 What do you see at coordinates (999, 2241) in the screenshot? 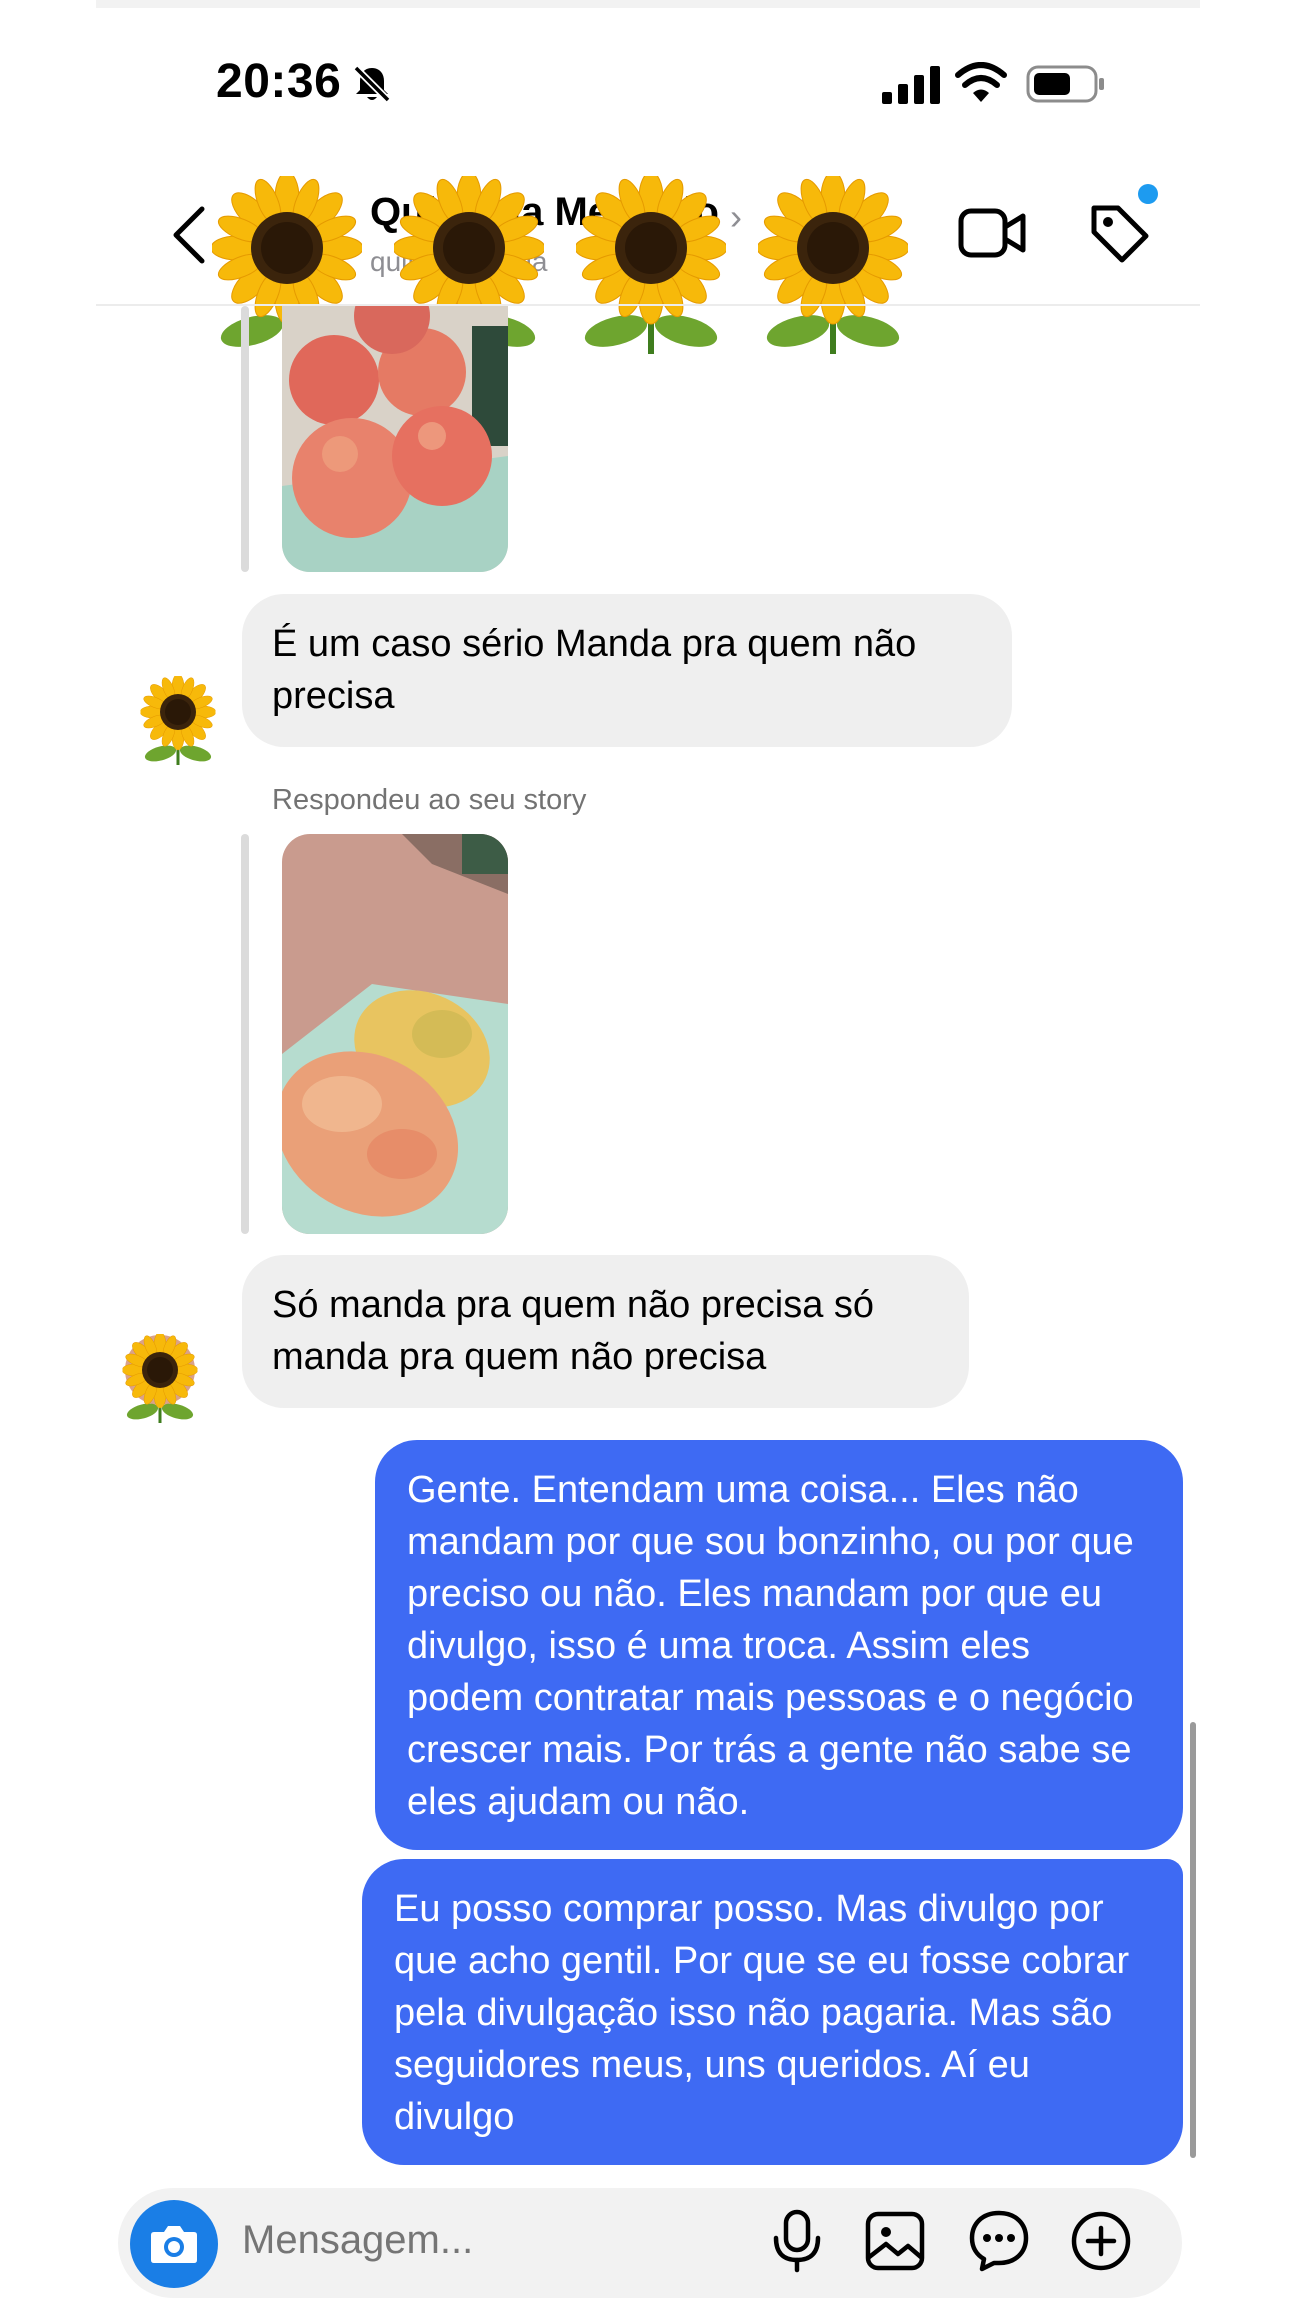
I see `sticker-icon` at bounding box center [999, 2241].